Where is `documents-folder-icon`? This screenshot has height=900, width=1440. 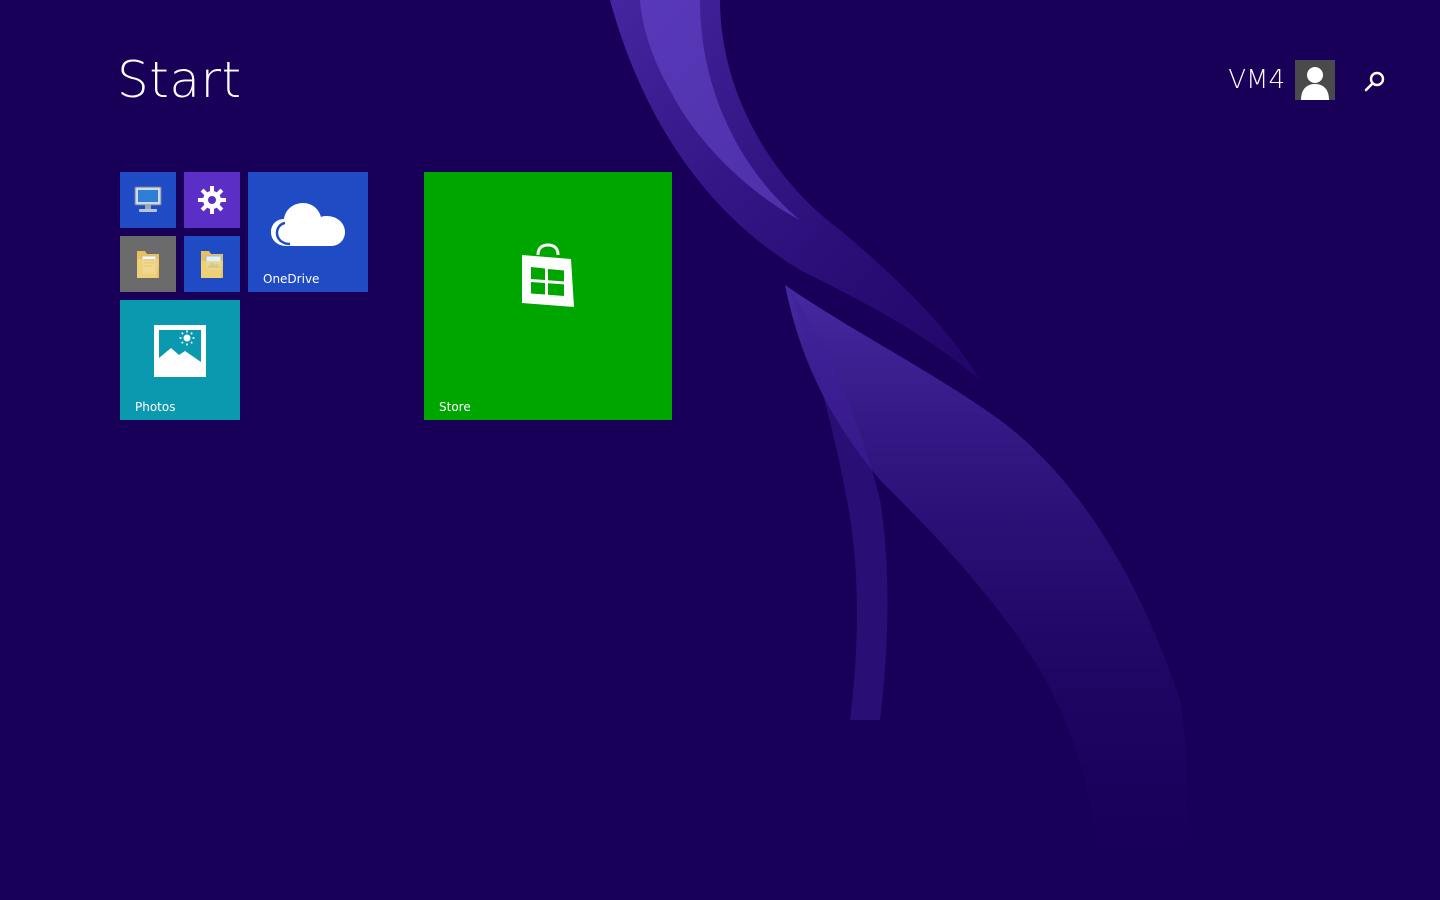
documents-folder-icon is located at coordinates (148, 264).